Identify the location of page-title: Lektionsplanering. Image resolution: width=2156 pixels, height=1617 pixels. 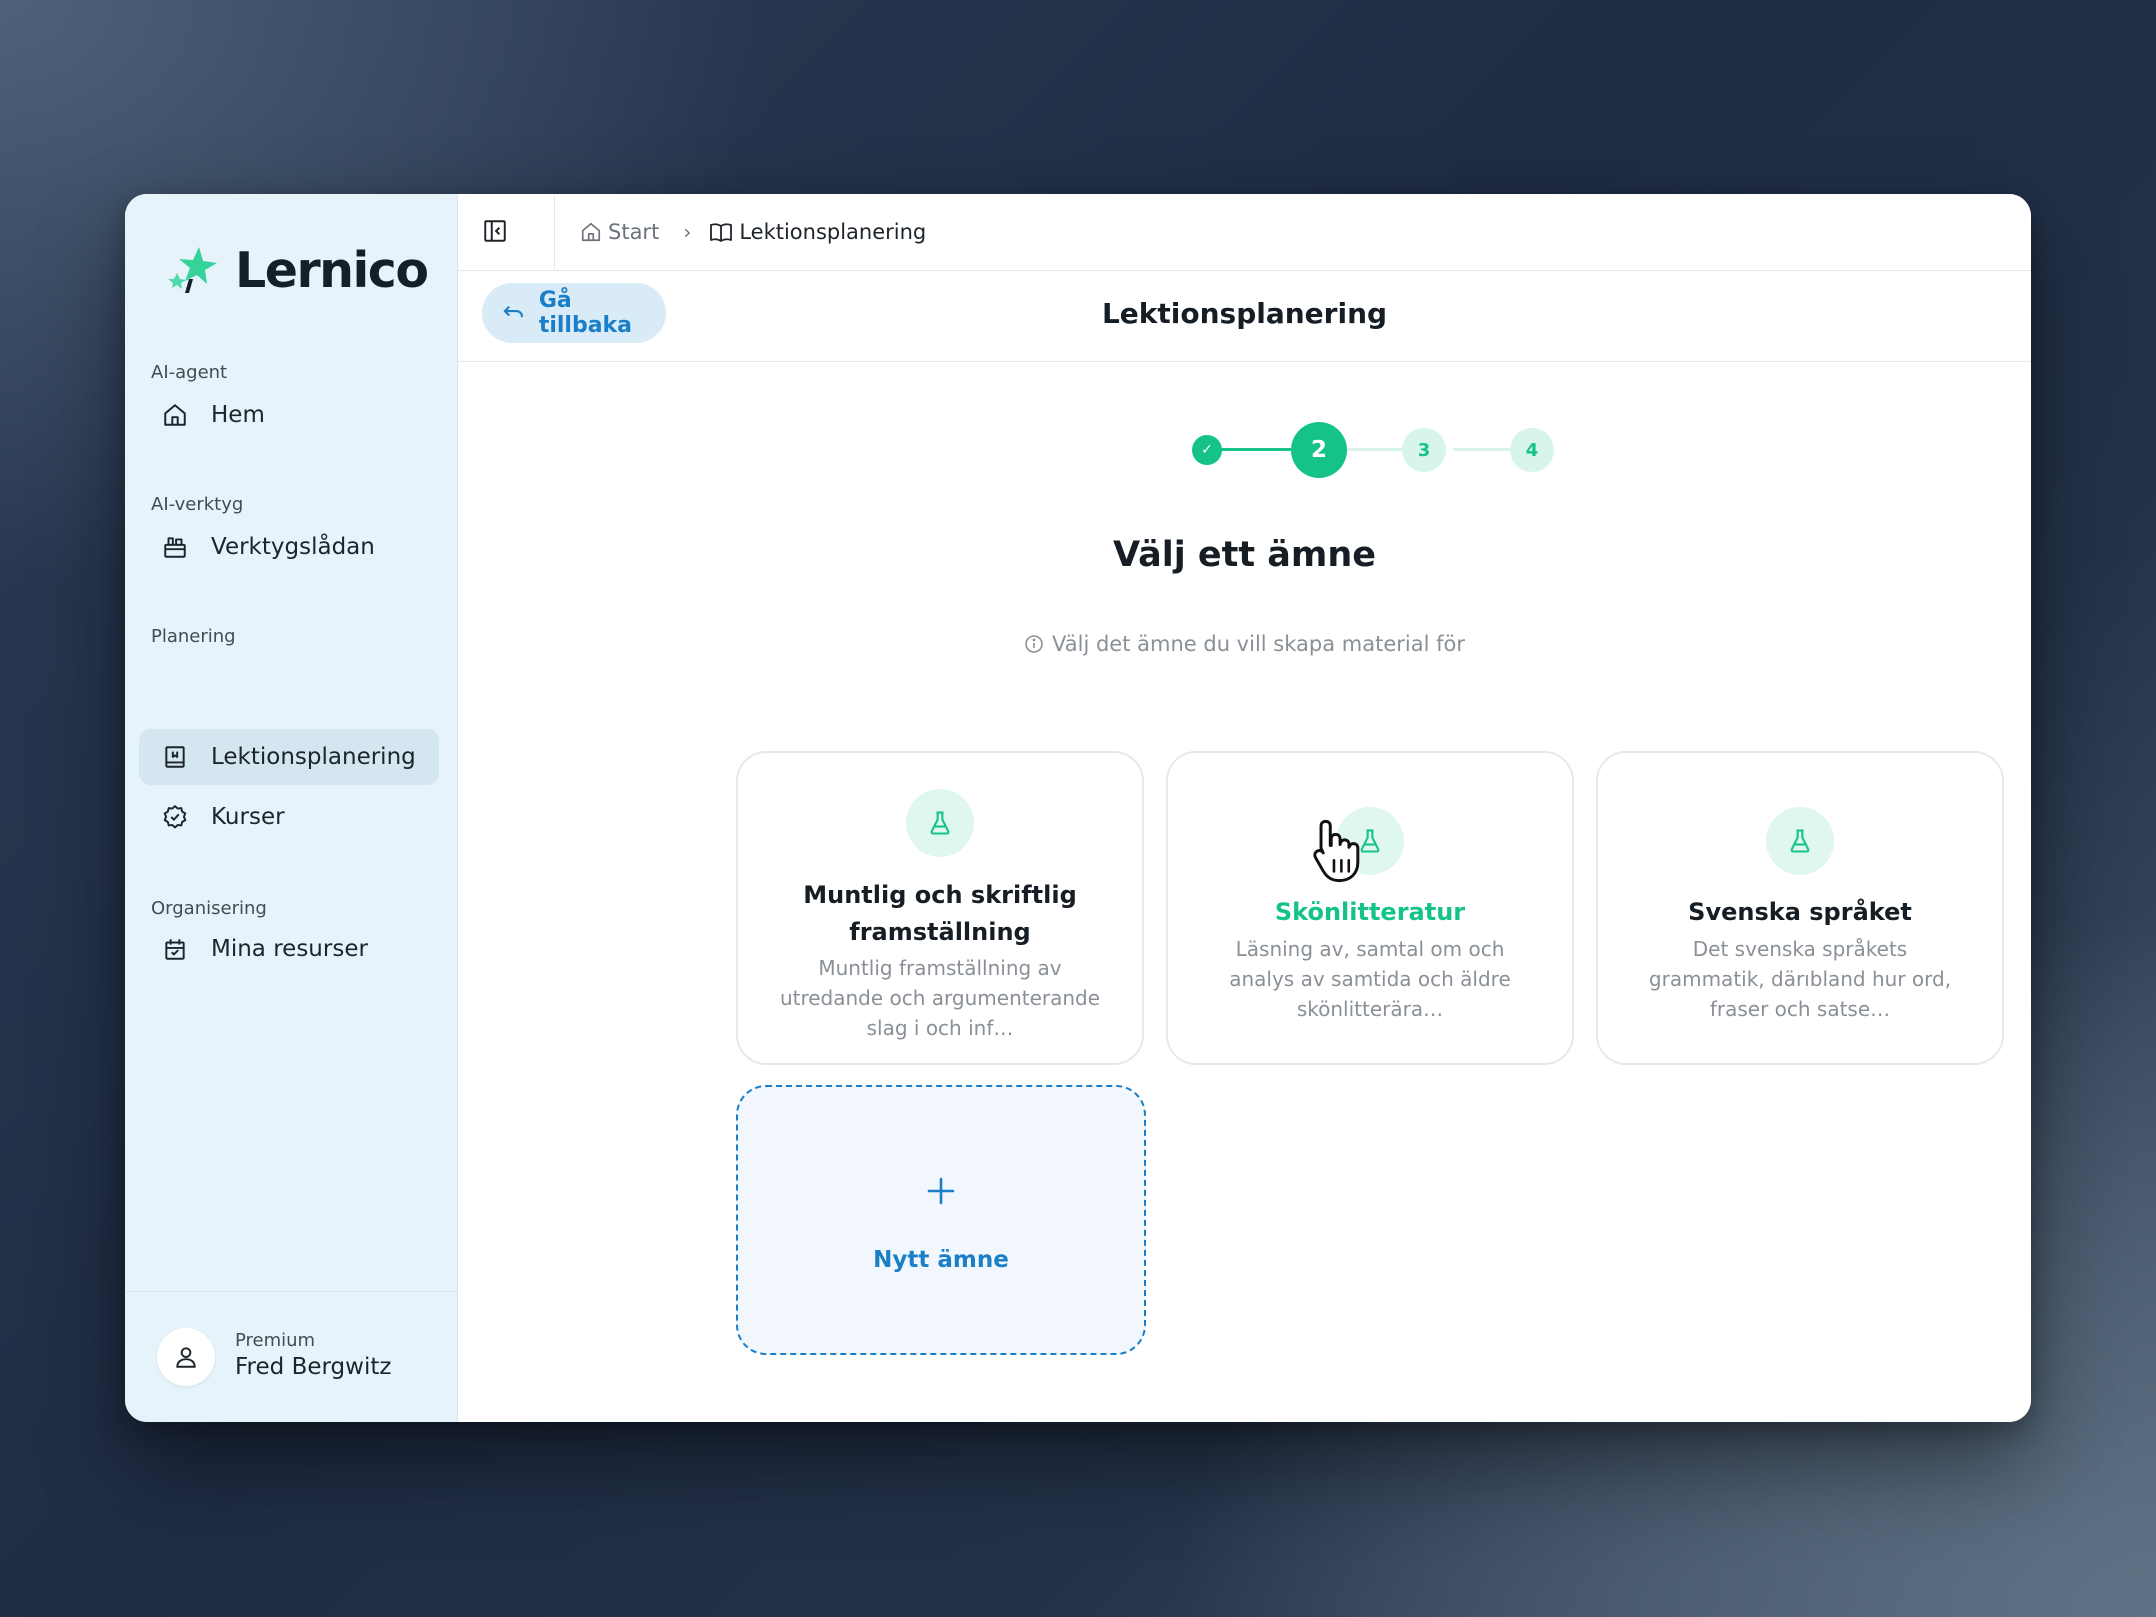
(1244, 313).